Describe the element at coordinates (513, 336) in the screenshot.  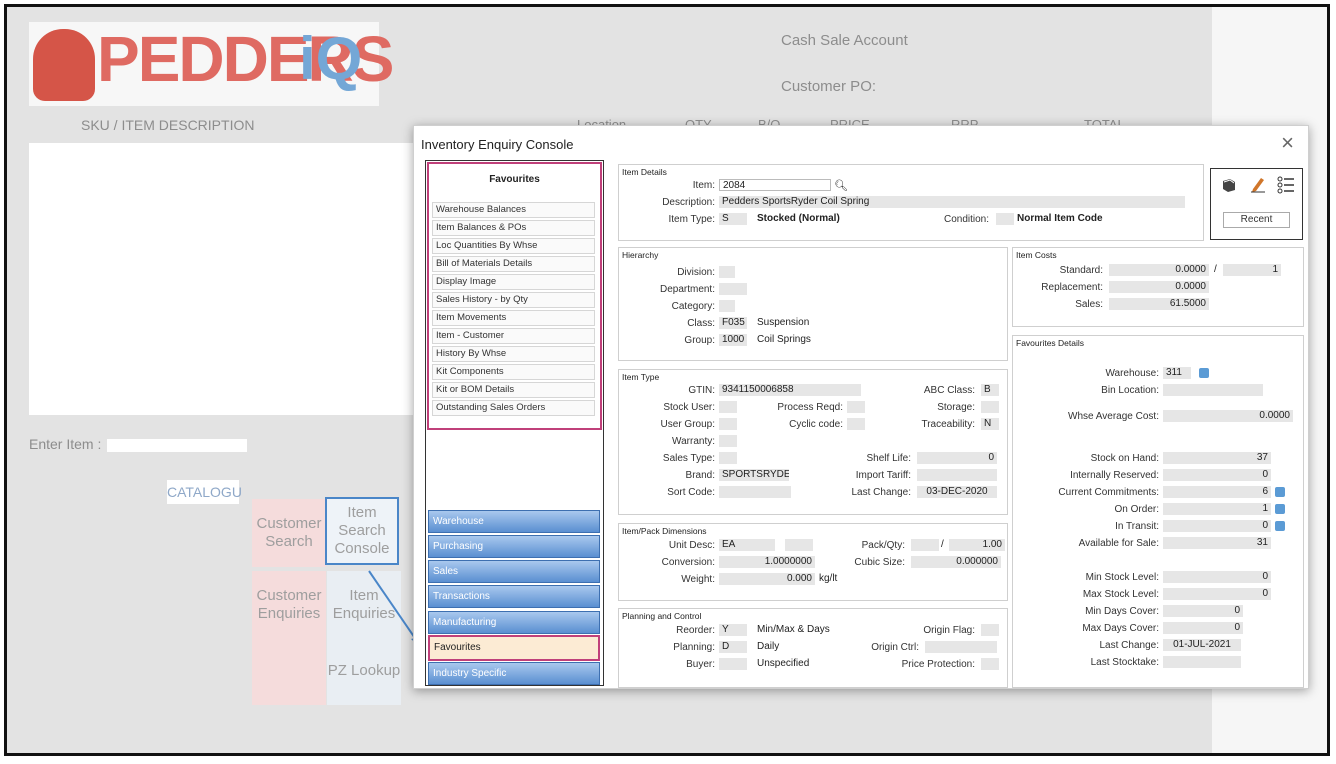
I see `fav-item-item-customer: Item - Customer` at that location.